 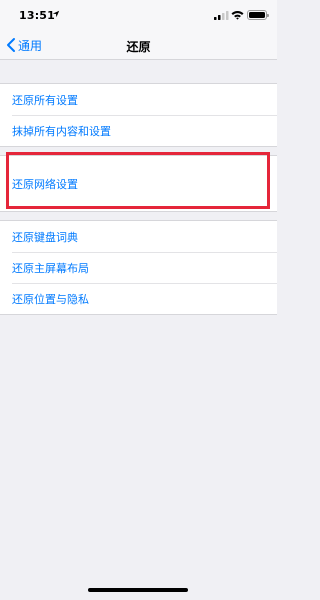 I want to click on row-label: 还原键盘词典, so click(x=45, y=237).